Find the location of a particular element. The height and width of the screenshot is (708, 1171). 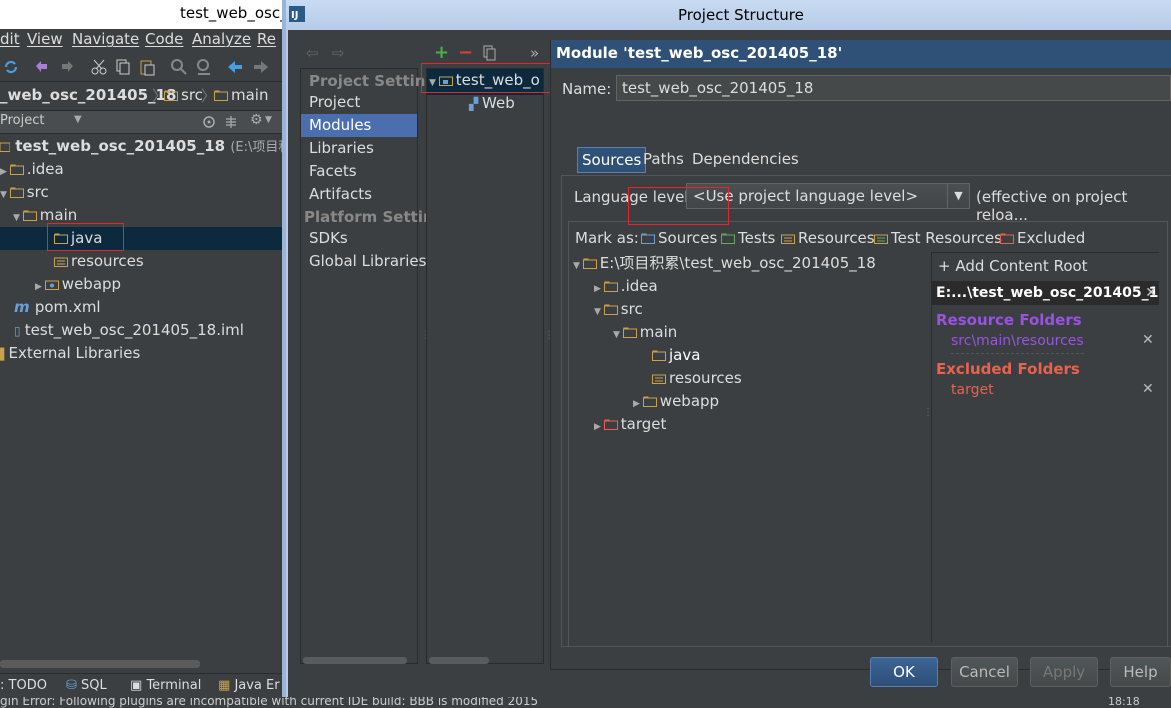

paste-icon is located at coordinates (147, 67).